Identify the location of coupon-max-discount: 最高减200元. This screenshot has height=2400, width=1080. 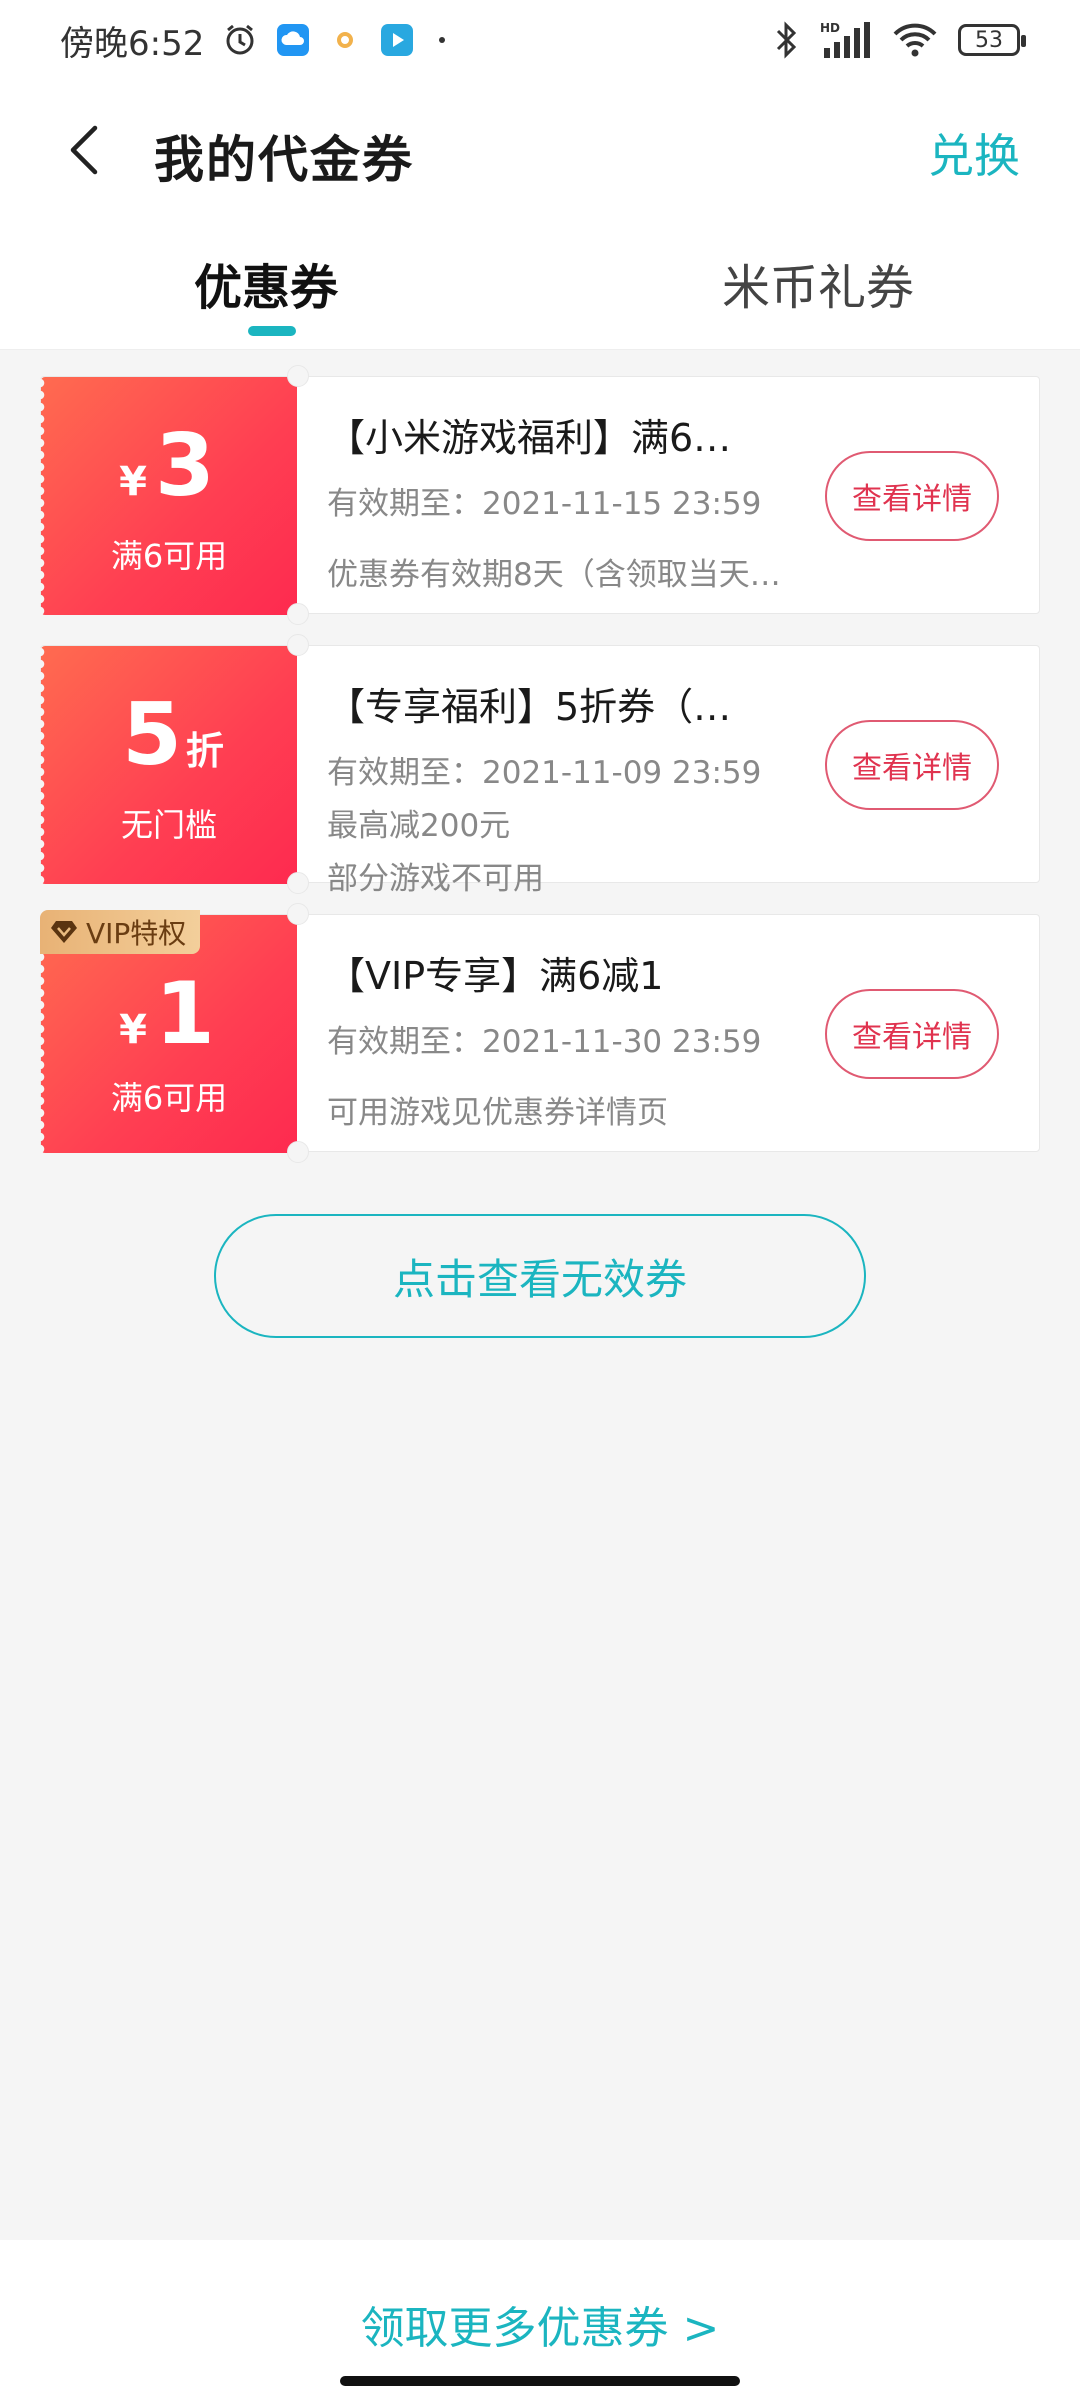
(419, 826).